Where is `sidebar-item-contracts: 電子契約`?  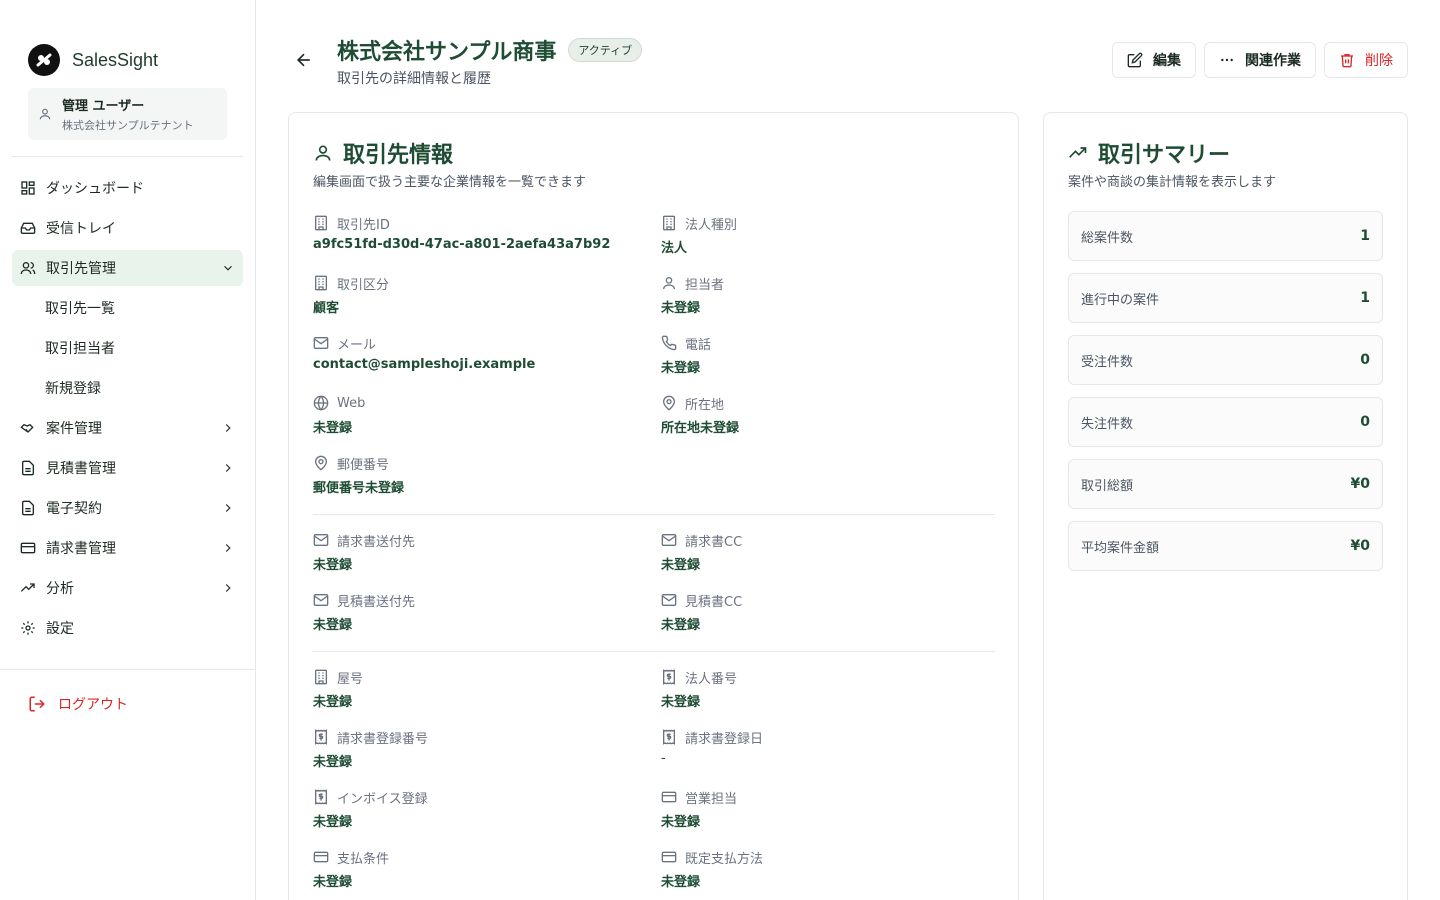 sidebar-item-contracts: 電子契約 is located at coordinates (127, 508).